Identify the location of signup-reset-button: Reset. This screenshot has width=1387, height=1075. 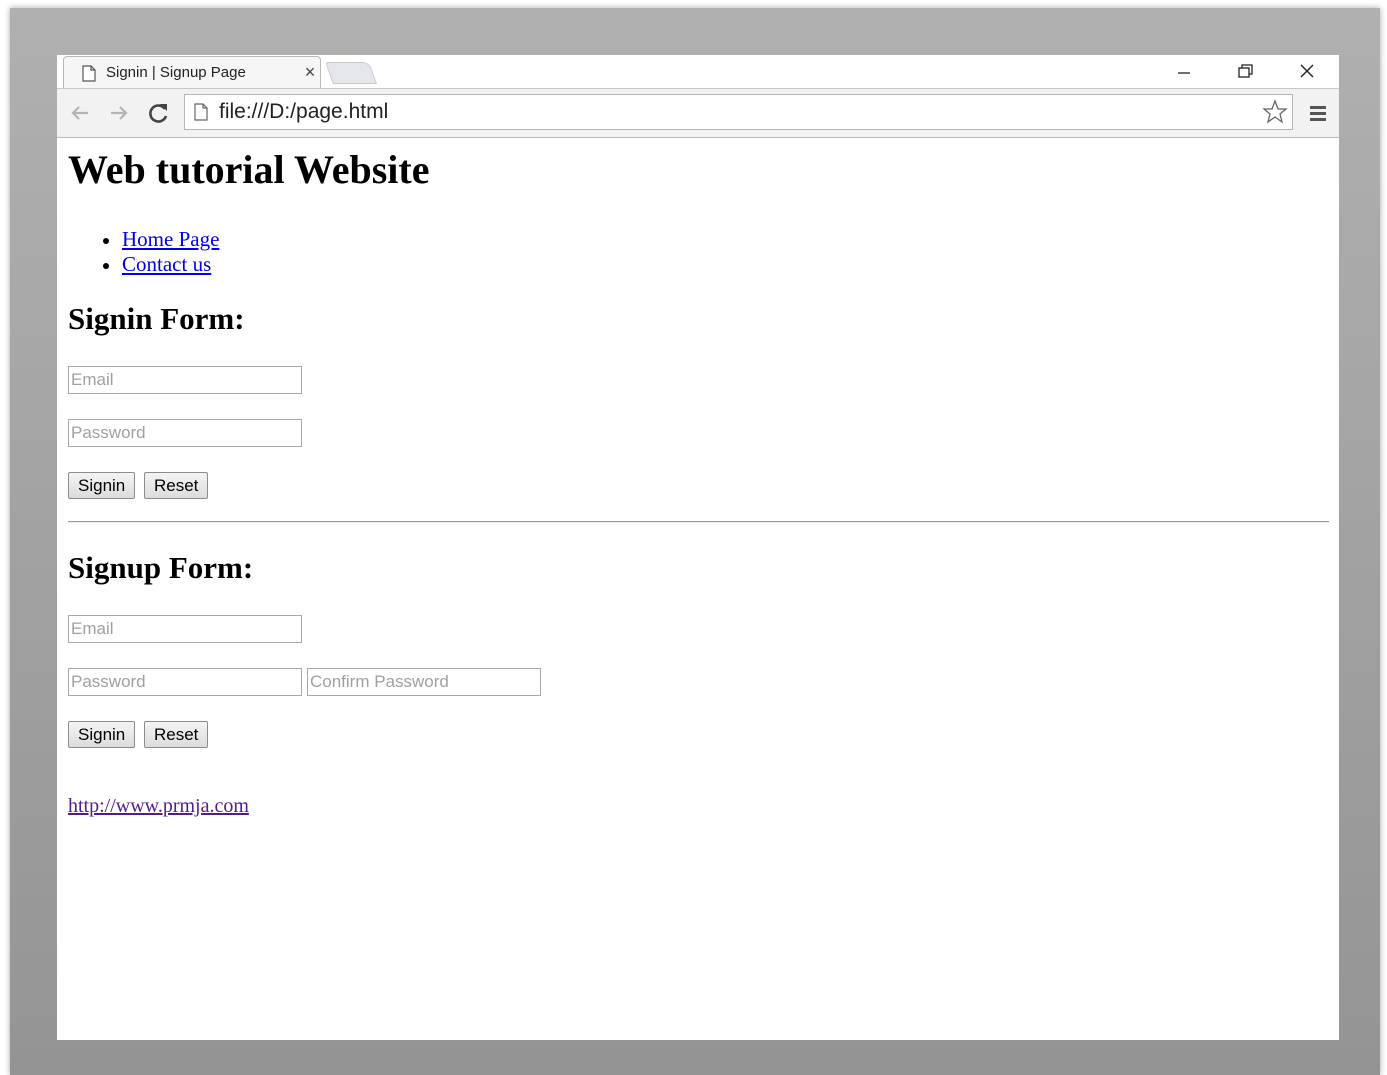
(176, 734).